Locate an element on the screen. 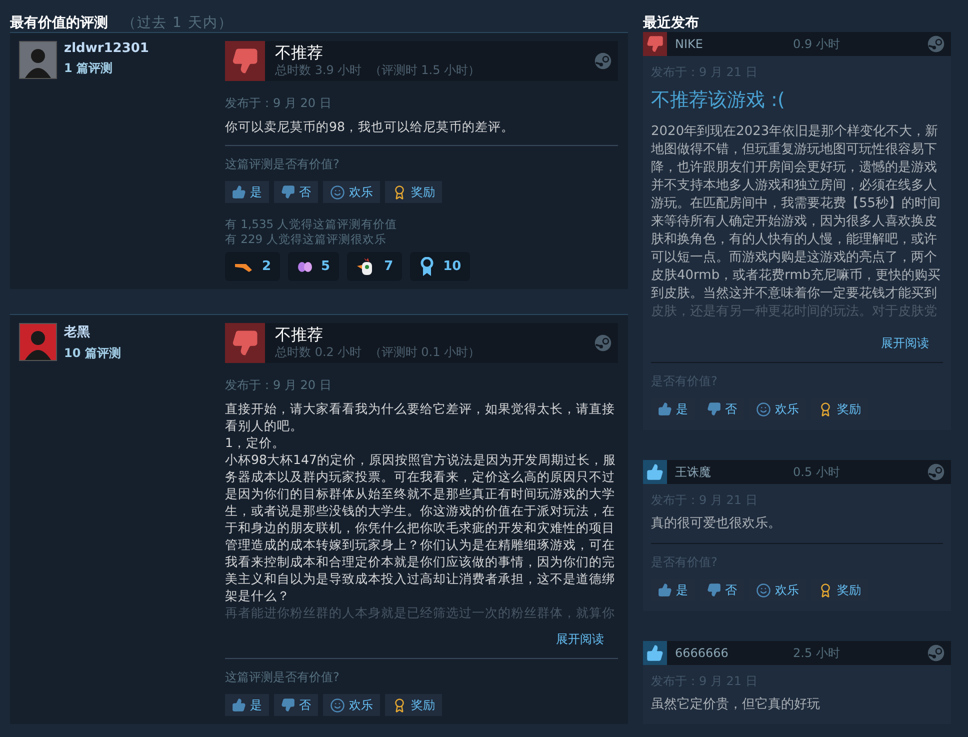 The width and height of the screenshot is (968, 737). playtime-text: 总时数 0.2 小时 （评测时 0.1 小时） is located at coordinates (378, 352).